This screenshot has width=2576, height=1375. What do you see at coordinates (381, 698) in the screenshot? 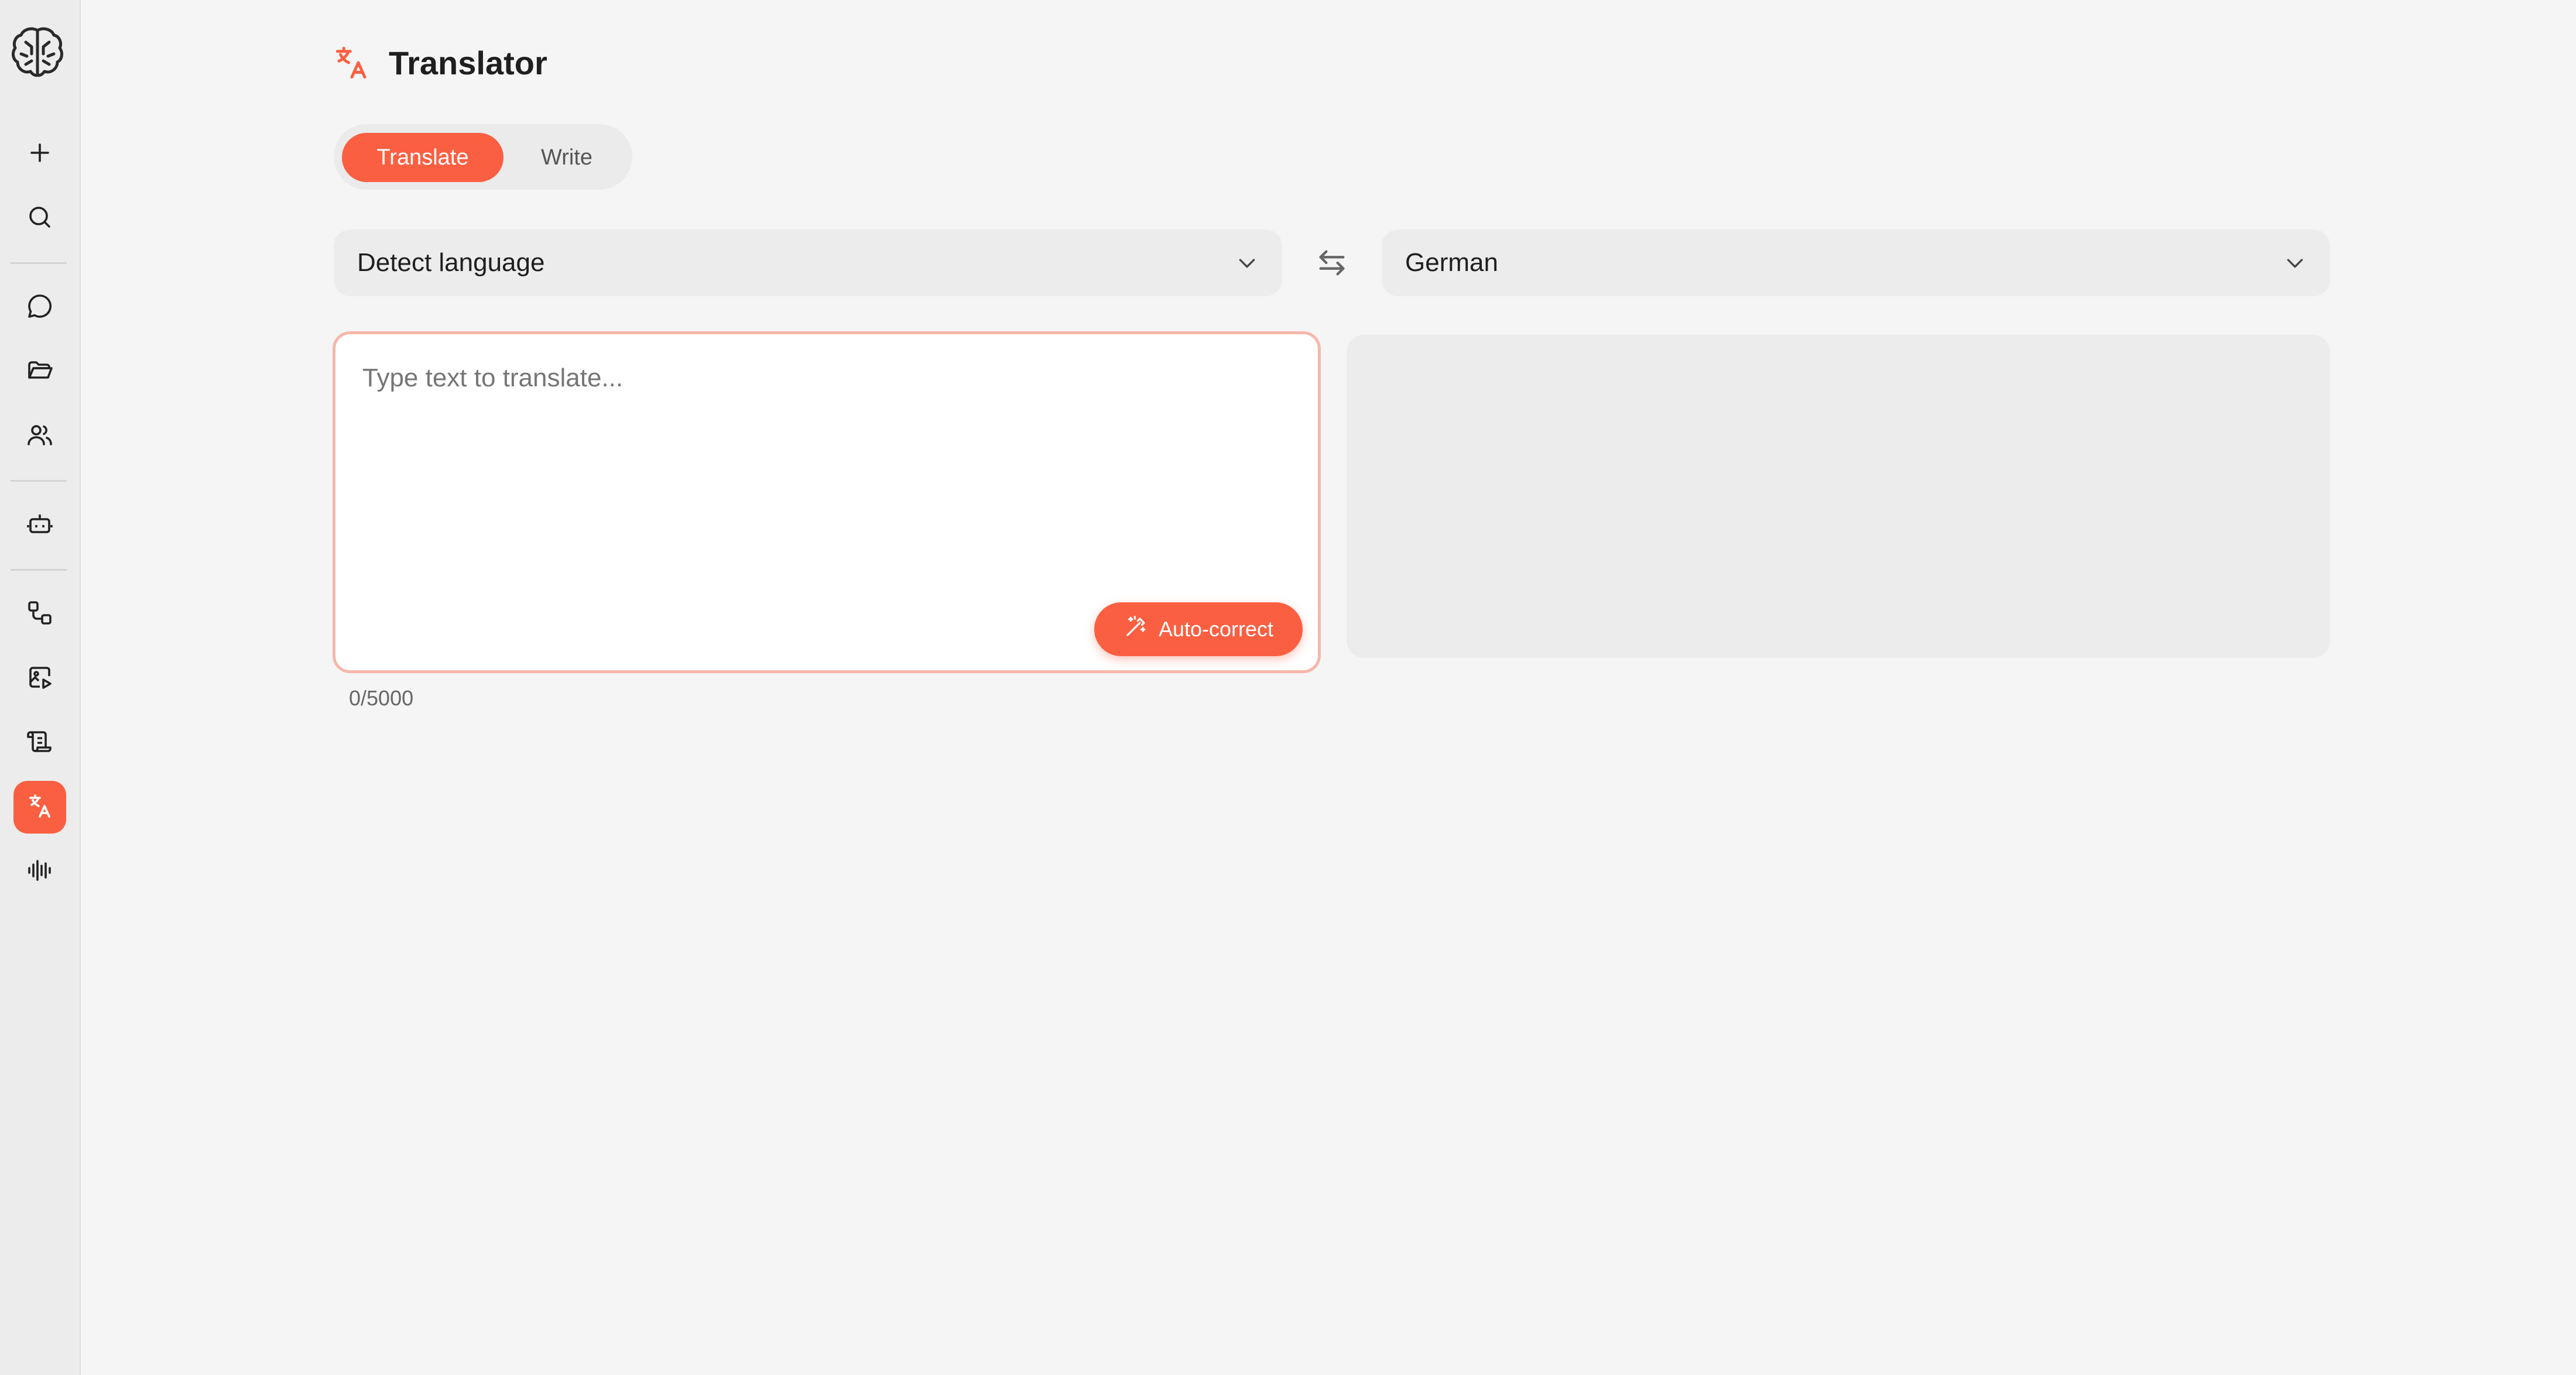
I see `character-counter: 0/5000` at bounding box center [381, 698].